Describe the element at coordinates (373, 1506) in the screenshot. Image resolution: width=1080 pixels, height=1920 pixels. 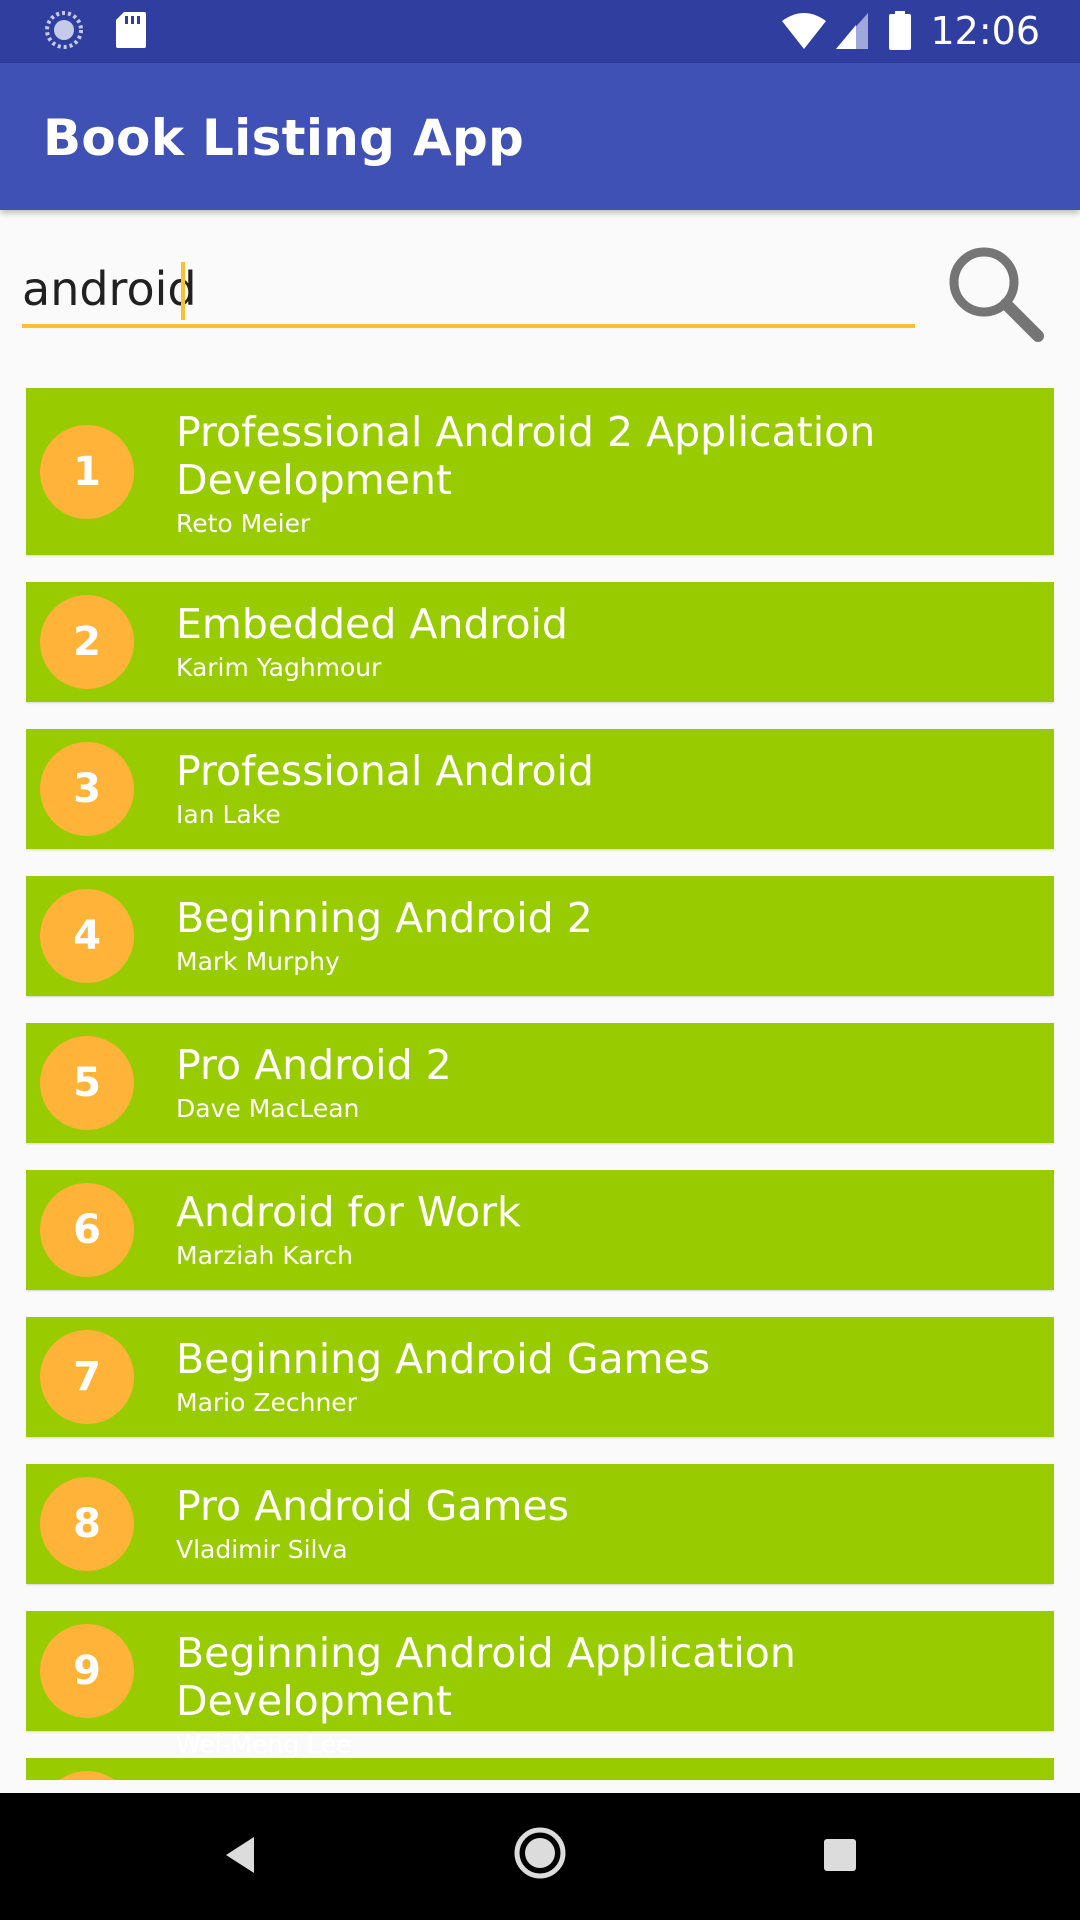
I see `book-title: Pro Android Games` at that location.